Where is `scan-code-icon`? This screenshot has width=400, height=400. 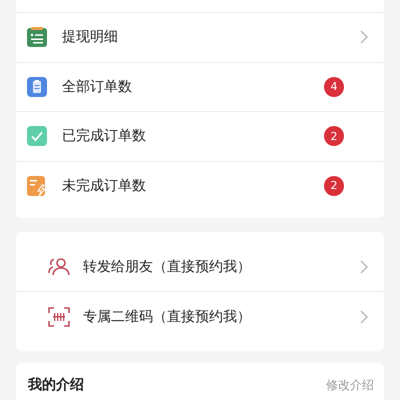 scan-code-icon is located at coordinates (59, 316).